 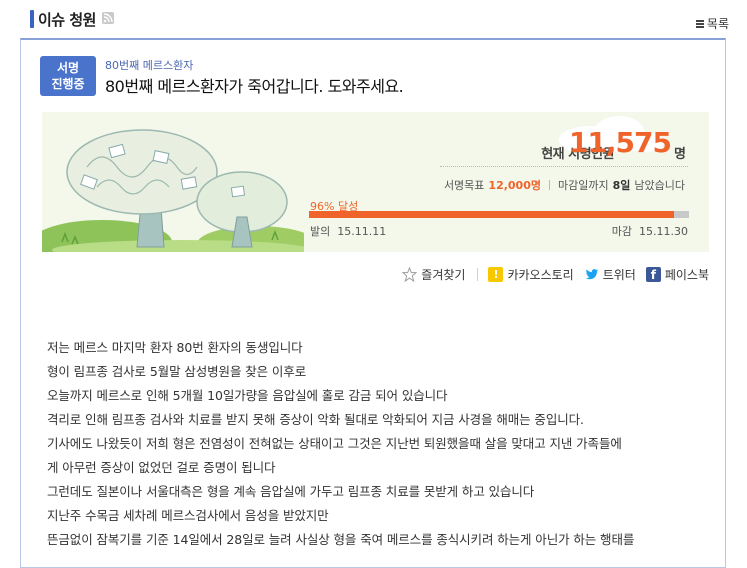 I want to click on status-badge: 서명 진행중, so click(x=68, y=76).